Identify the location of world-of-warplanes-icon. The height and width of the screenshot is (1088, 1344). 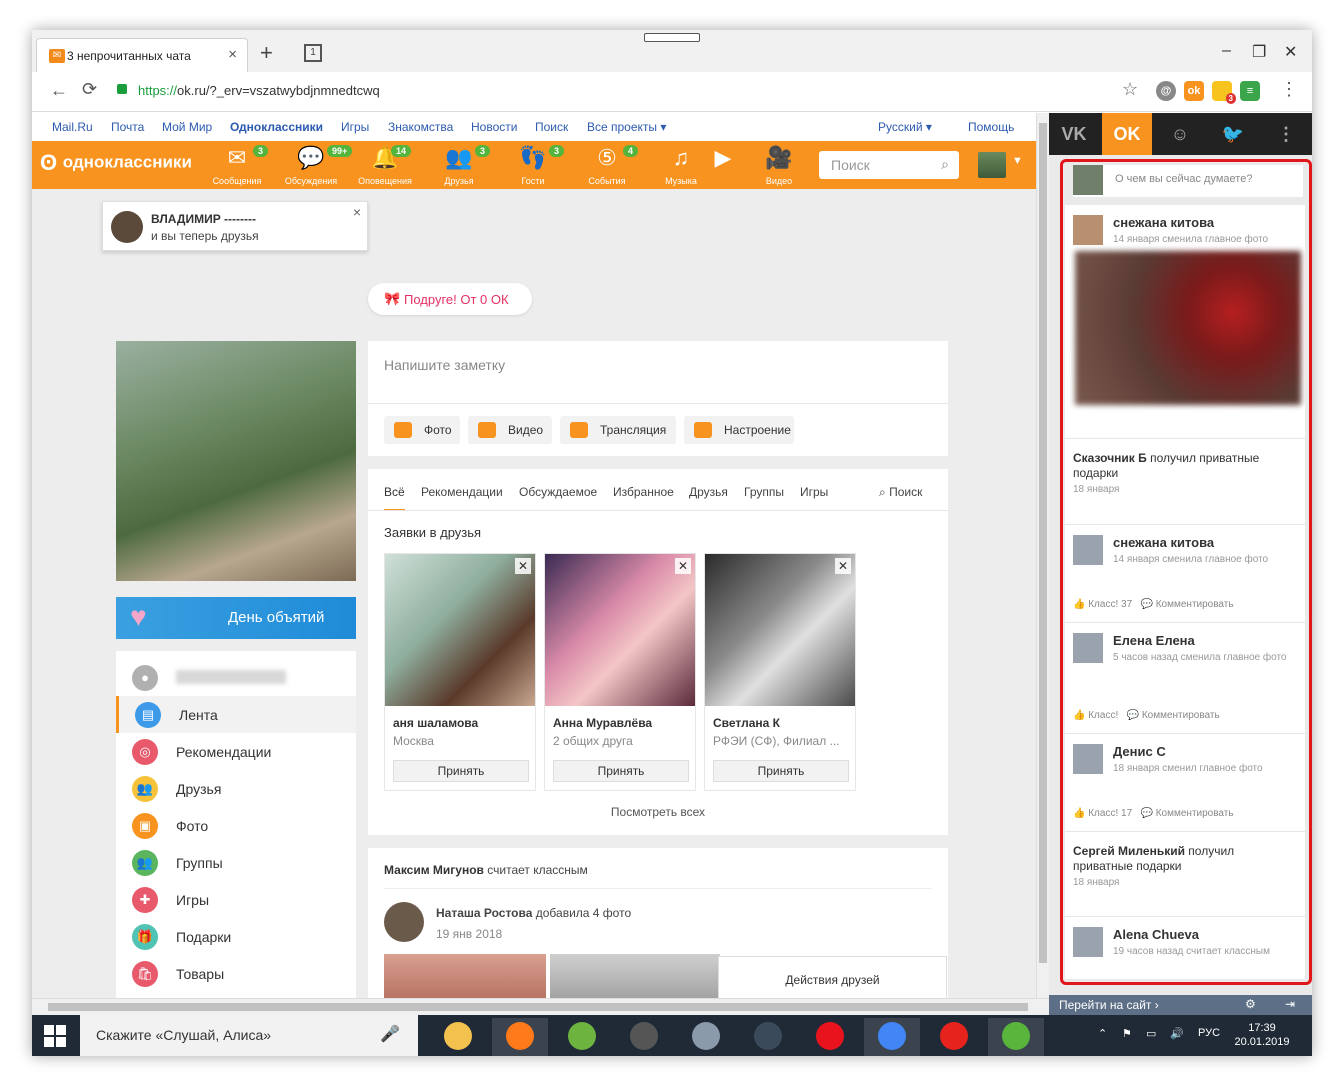
(706, 1037).